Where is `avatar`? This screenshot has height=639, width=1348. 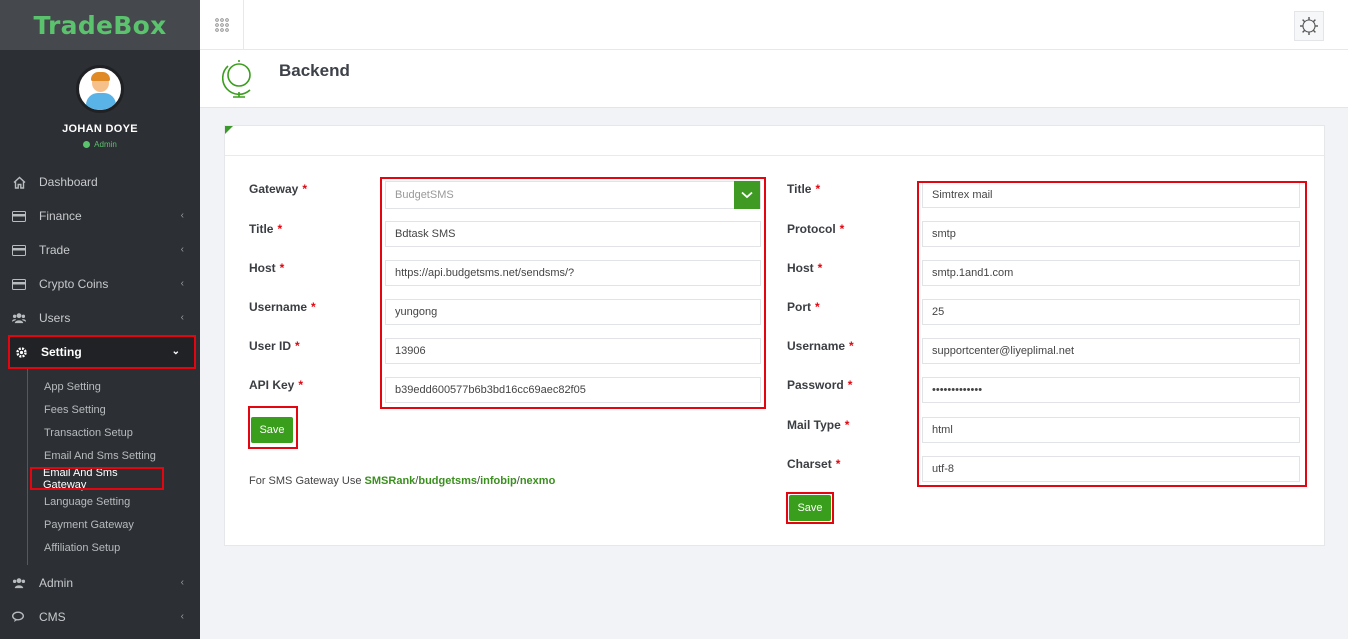
avatar is located at coordinates (100, 89).